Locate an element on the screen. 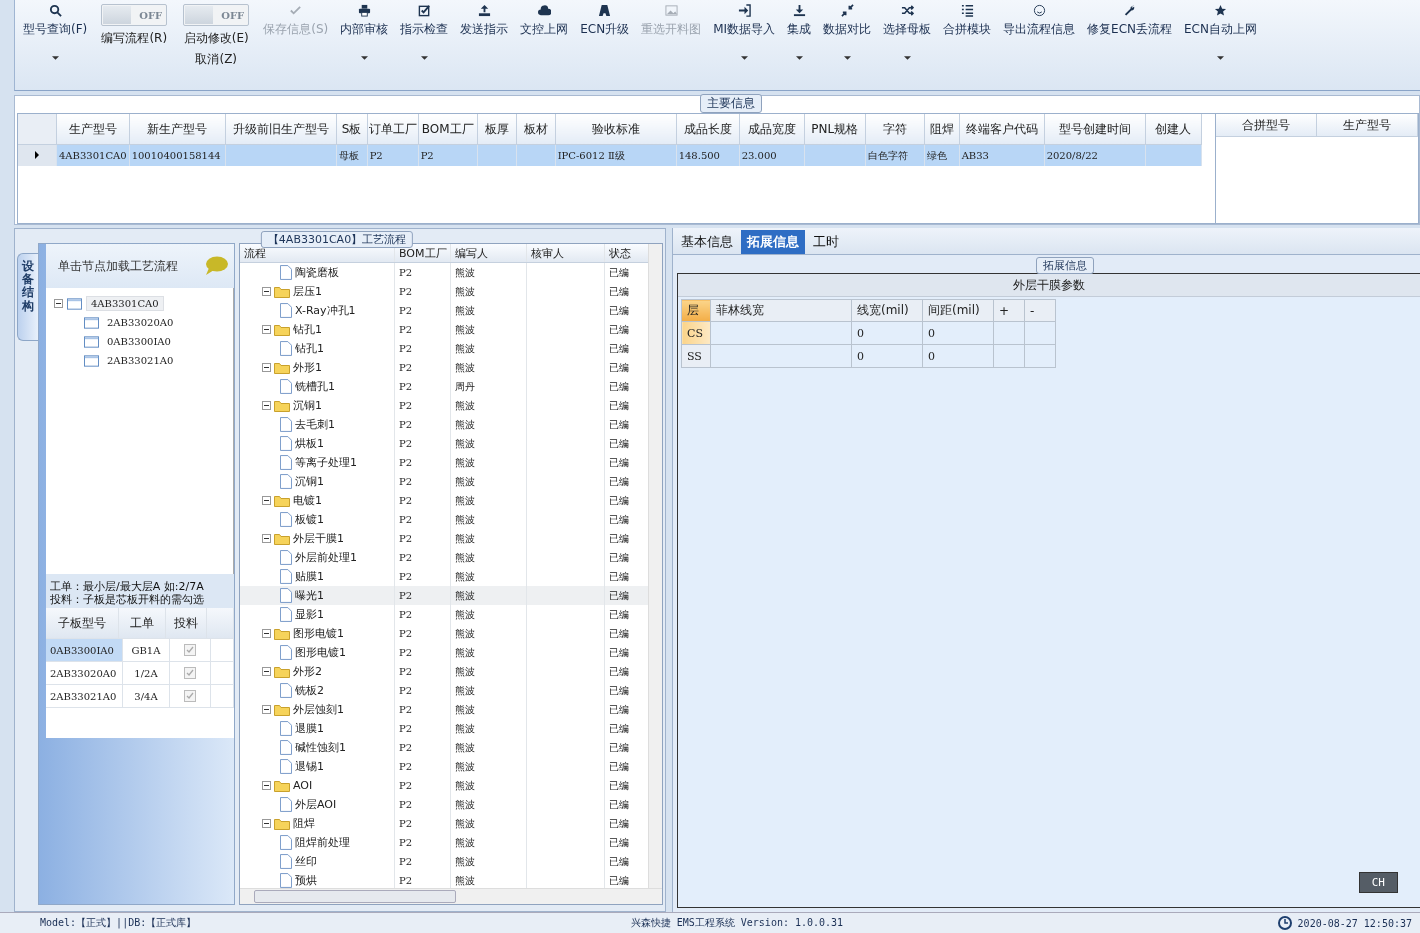  toolbar-button: 合拼模块 is located at coordinates (967, 36).